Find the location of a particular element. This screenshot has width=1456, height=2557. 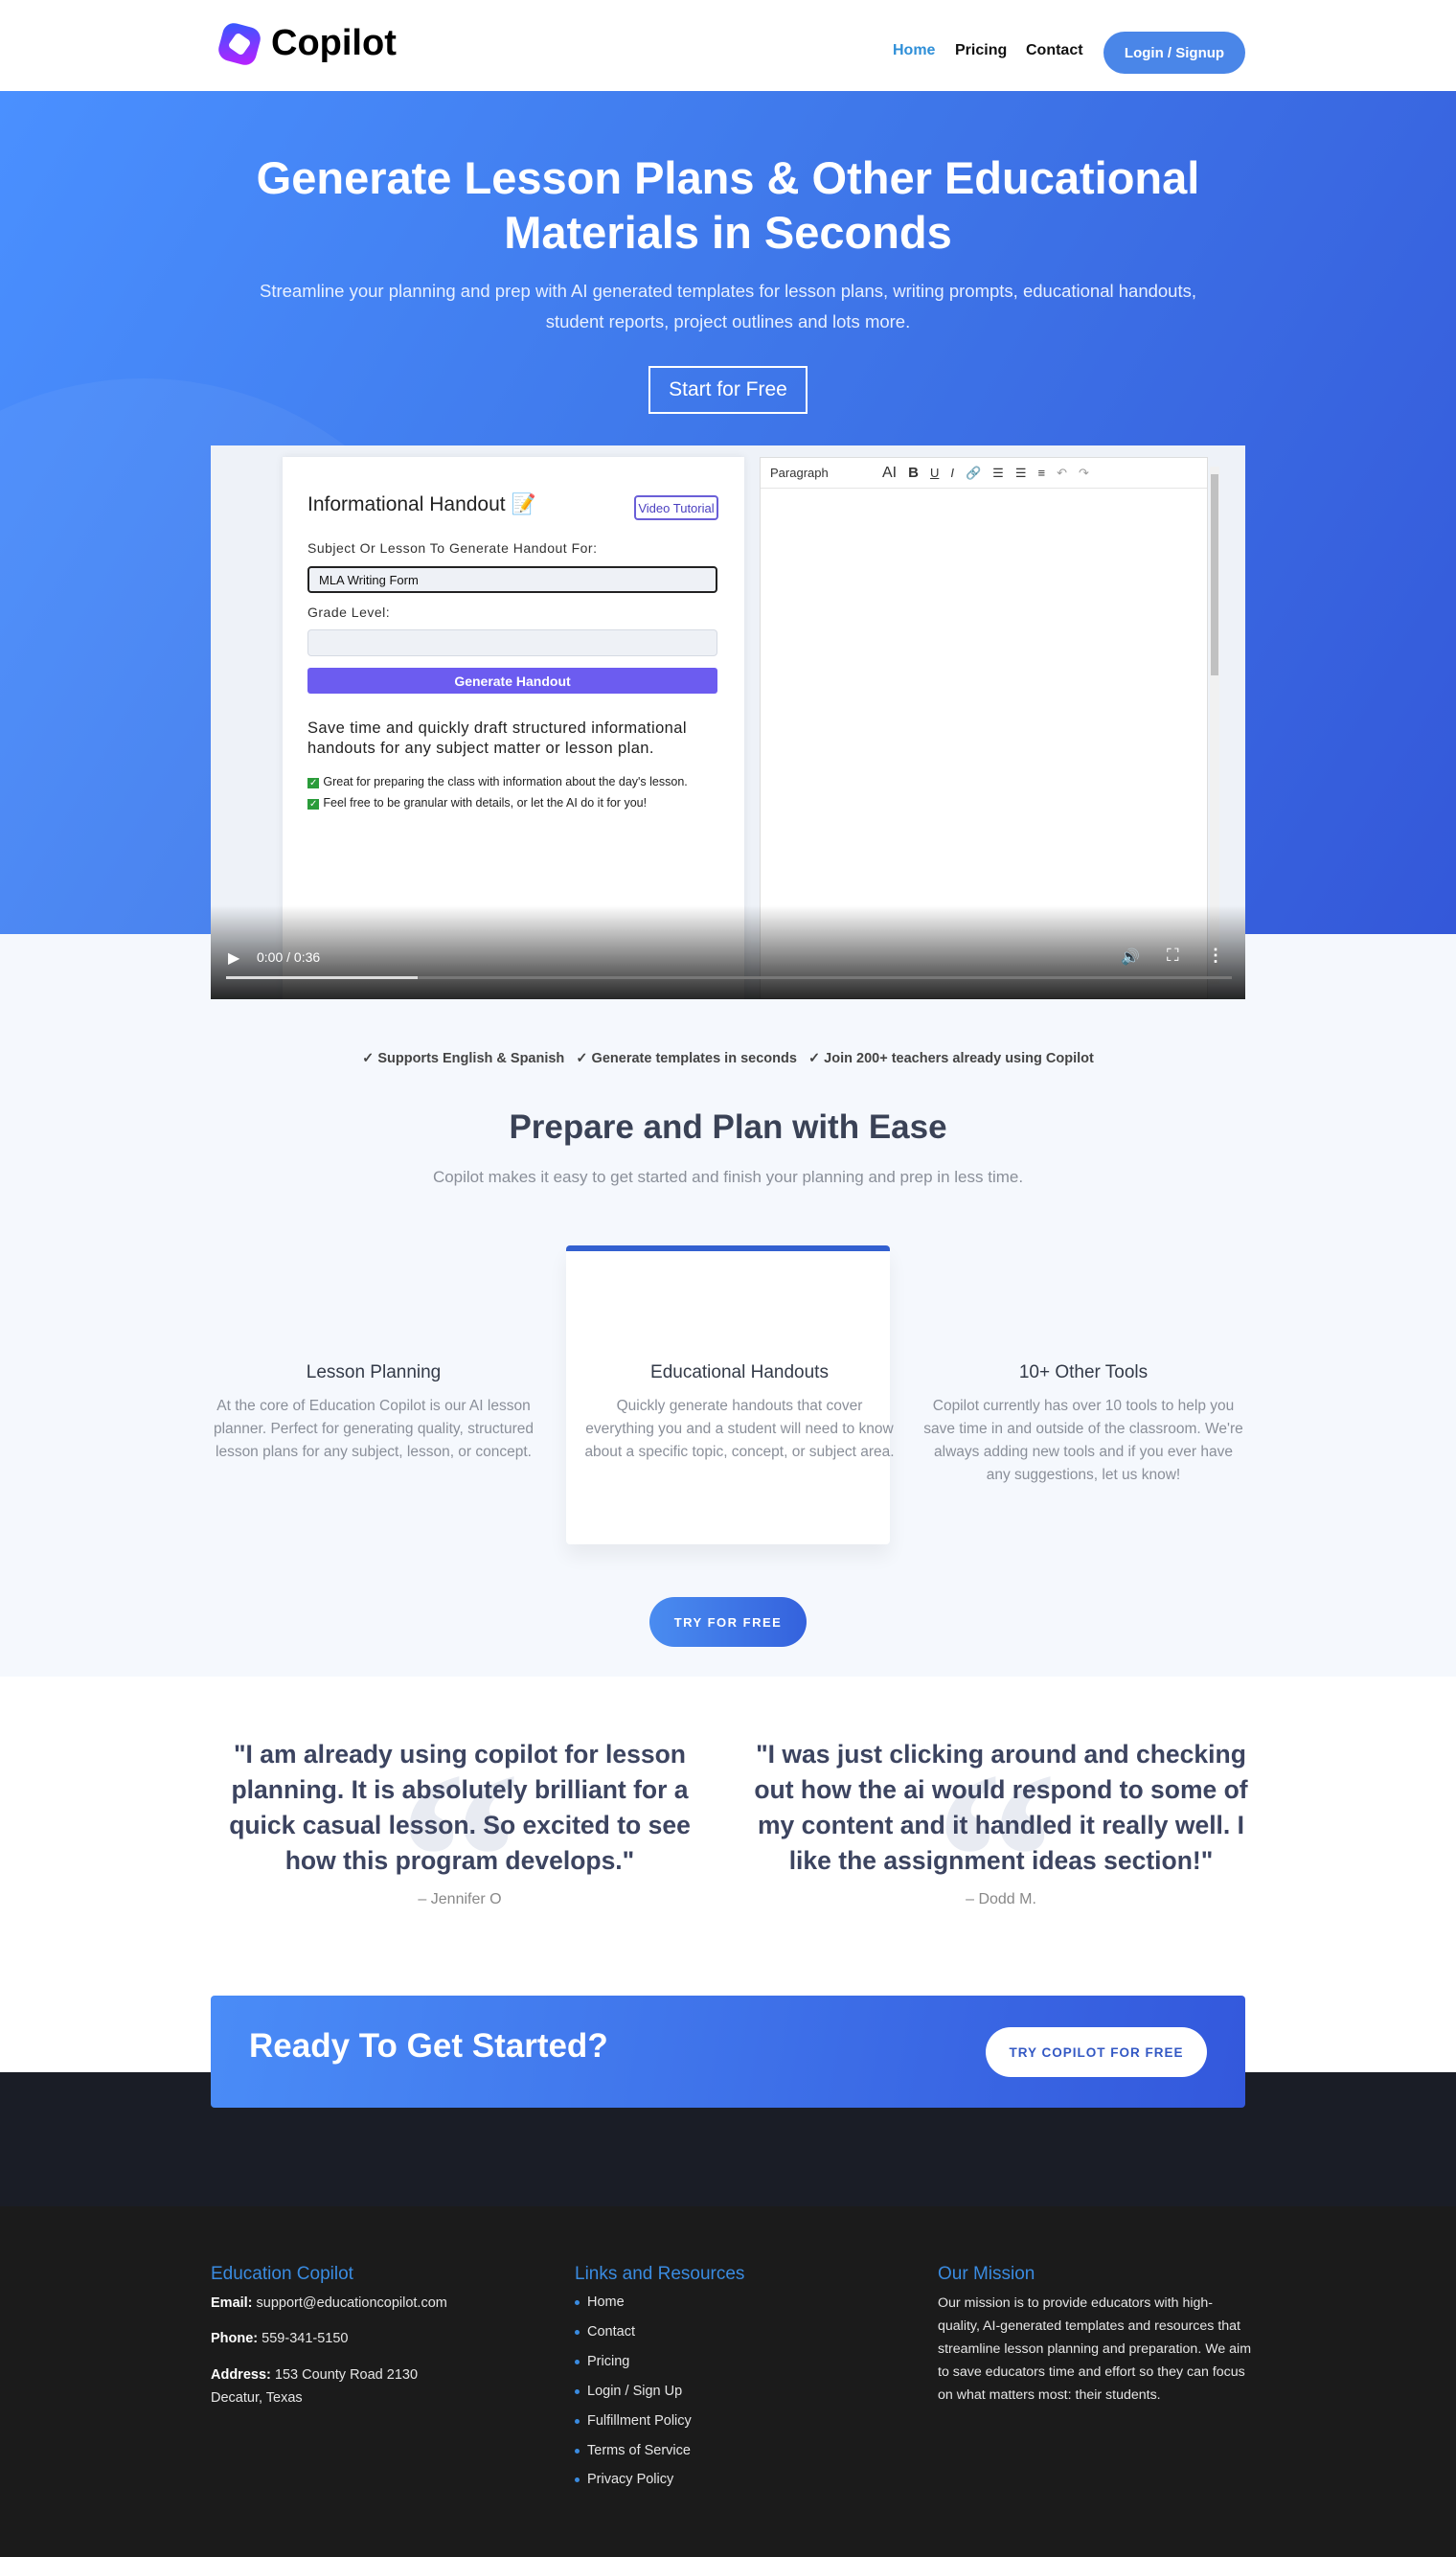

footer-link-privacy: Privacy Policy is located at coordinates (624, 2479).